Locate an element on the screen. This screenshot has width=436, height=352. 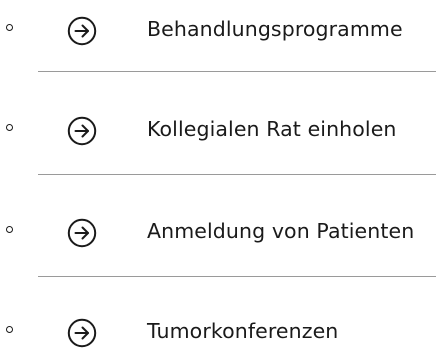
list-item: Behandlungsprogramme is located at coordinates (218, 30).